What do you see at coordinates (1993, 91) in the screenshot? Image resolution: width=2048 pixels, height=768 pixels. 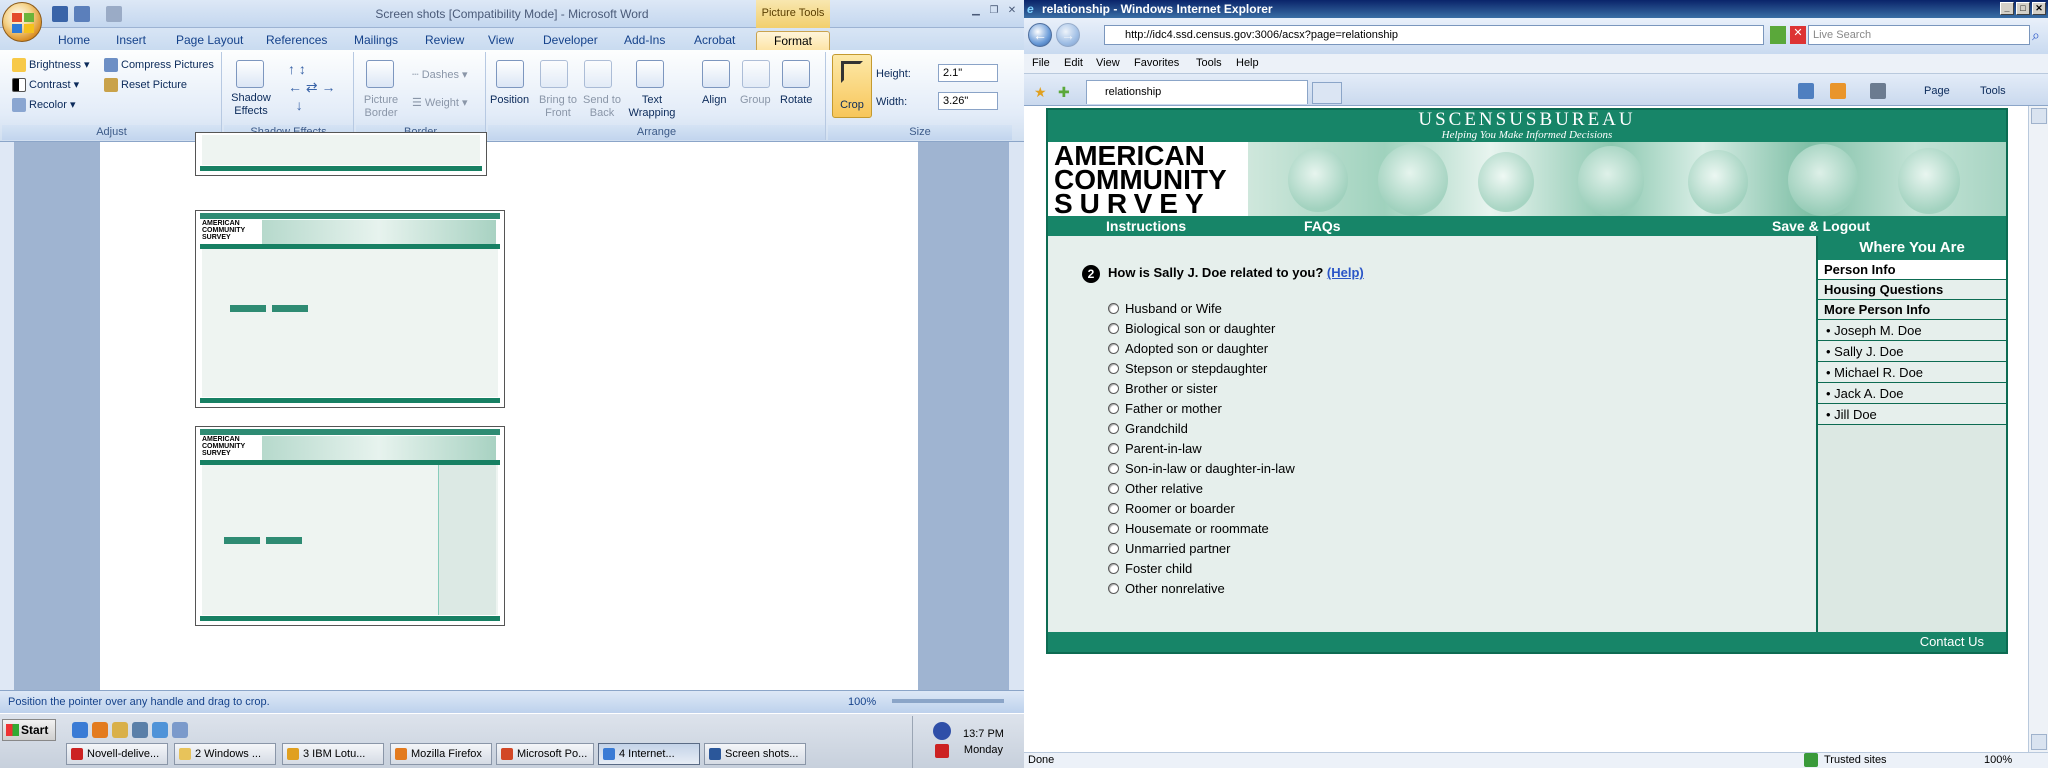 I see `tools-menu: Tools` at bounding box center [1993, 91].